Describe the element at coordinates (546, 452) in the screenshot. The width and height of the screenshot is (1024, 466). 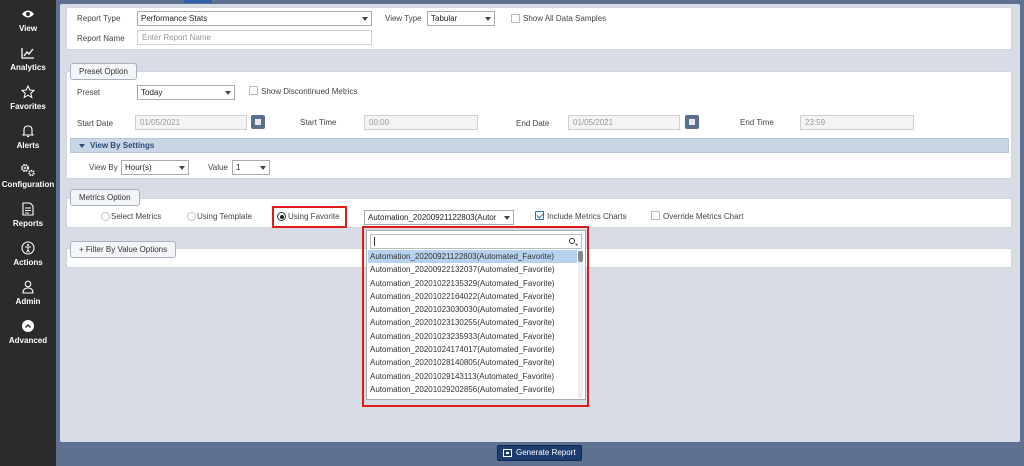
I see `generate-report-label: Generate Report` at that location.